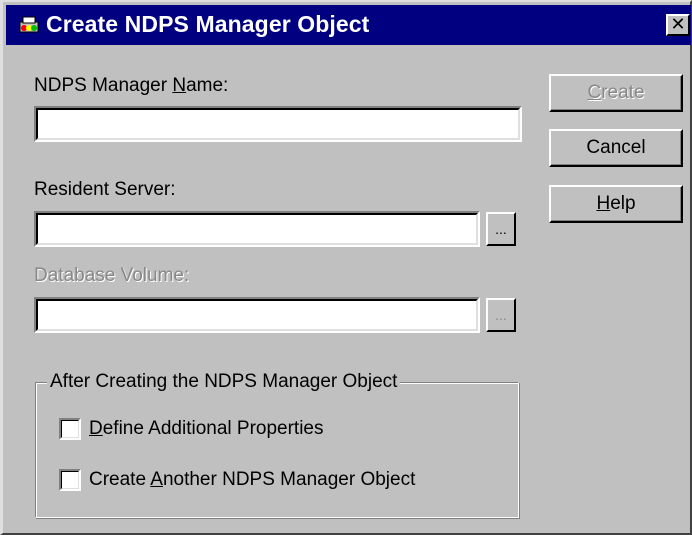 This screenshot has width=692, height=535. What do you see at coordinates (29, 24) in the screenshot?
I see `ndps-printer-icon` at bounding box center [29, 24].